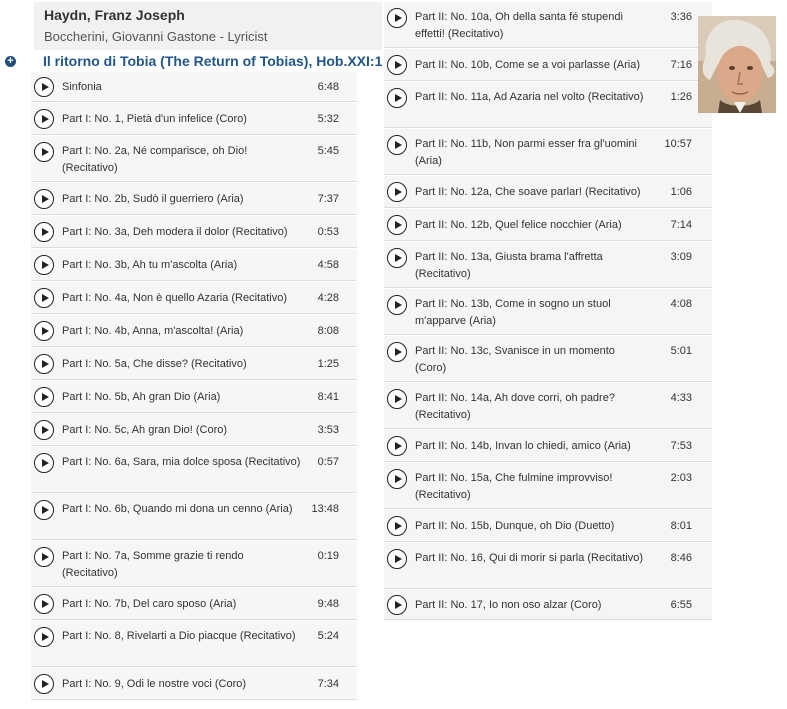 This screenshot has height=709, width=787. Describe the element at coordinates (328, 265) in the screenshot. I see `track-duration: 4:58` at that location.